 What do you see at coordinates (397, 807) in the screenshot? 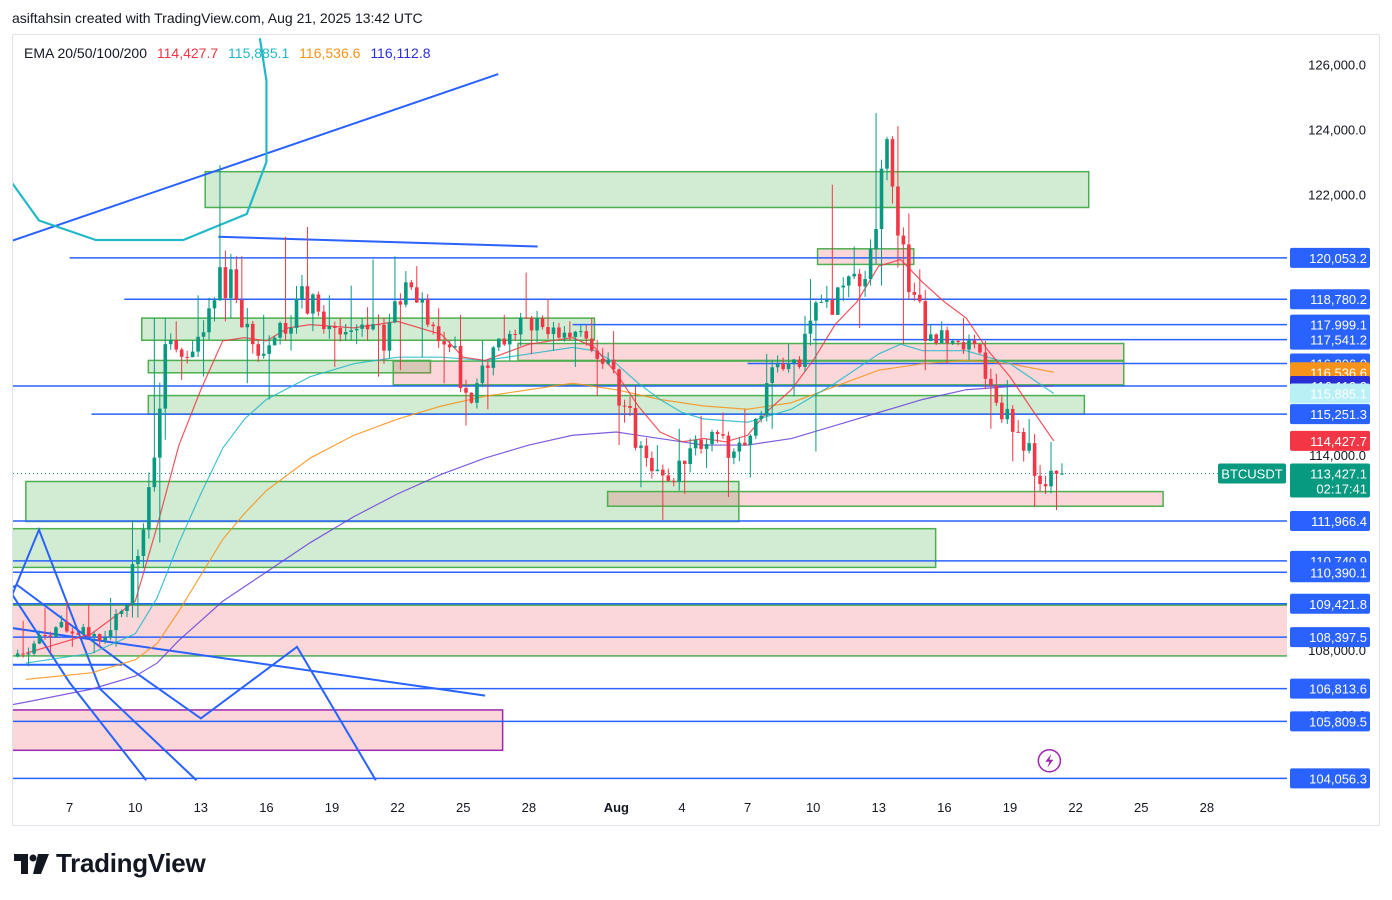
I see `x-tick-label-5: 22` at bounding box center [397, 807].